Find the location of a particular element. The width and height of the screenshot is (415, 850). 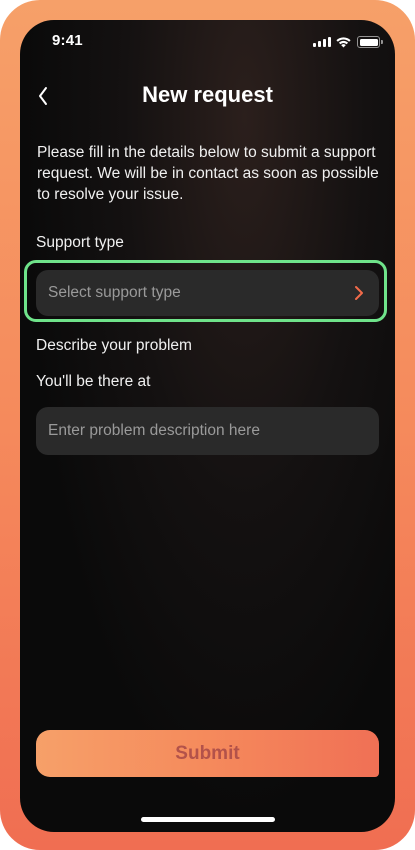

submit-button: Submit is located at coordinates (207, 753).